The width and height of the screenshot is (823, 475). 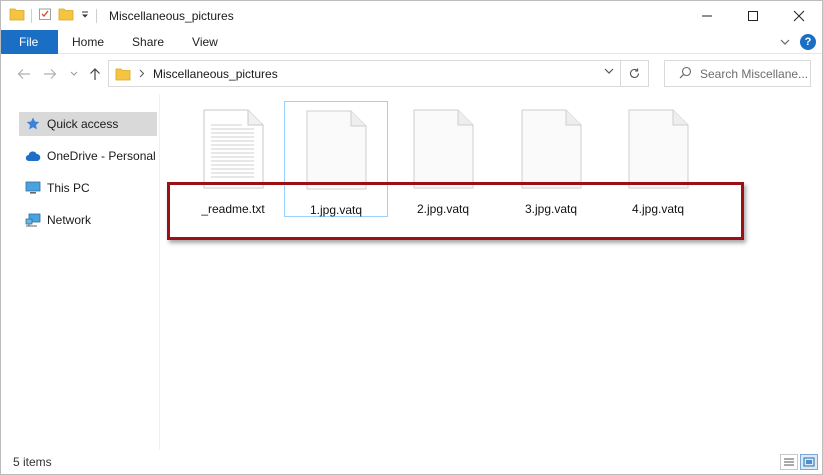 What do you see at coordinates (66, 15) in the screenshot?
I see `new-folder-icon` at bounding box center [66, 15].